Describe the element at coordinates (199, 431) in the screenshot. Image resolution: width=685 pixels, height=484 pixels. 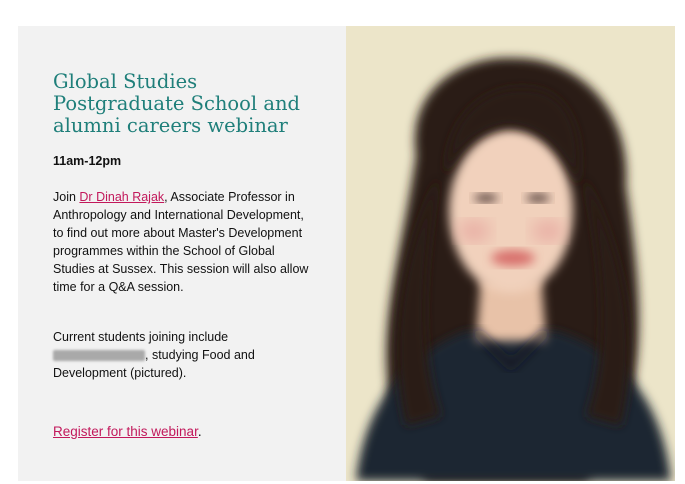
I see `register-suffix: .` at that location.